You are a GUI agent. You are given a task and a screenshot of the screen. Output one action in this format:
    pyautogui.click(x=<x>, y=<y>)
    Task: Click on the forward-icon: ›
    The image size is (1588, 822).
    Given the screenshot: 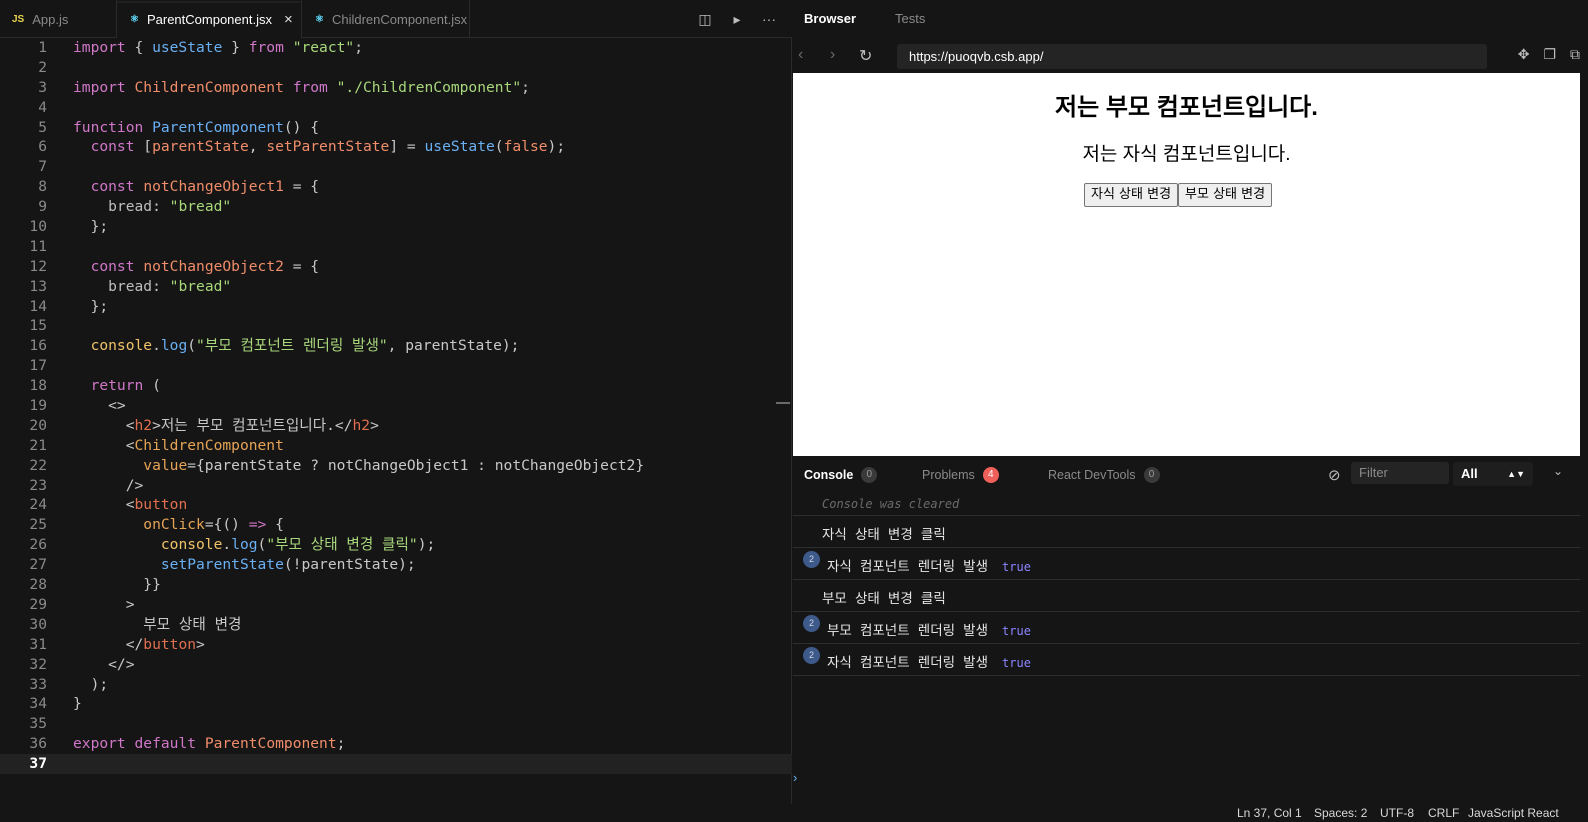 What is the action you would take?
    pyautogui.click(x=832, y=55)
    